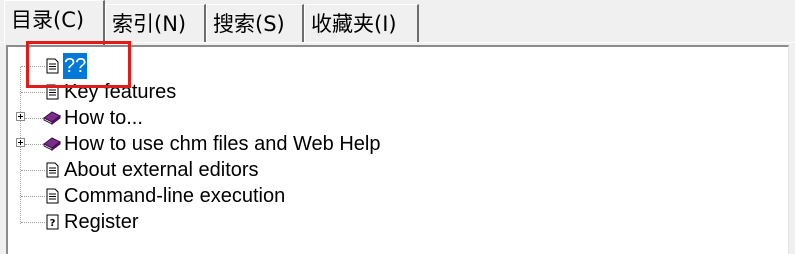 The height and width of the screenshot is (254, 795). I want to click on tree-item-label: About external editors, so click(161, 170).